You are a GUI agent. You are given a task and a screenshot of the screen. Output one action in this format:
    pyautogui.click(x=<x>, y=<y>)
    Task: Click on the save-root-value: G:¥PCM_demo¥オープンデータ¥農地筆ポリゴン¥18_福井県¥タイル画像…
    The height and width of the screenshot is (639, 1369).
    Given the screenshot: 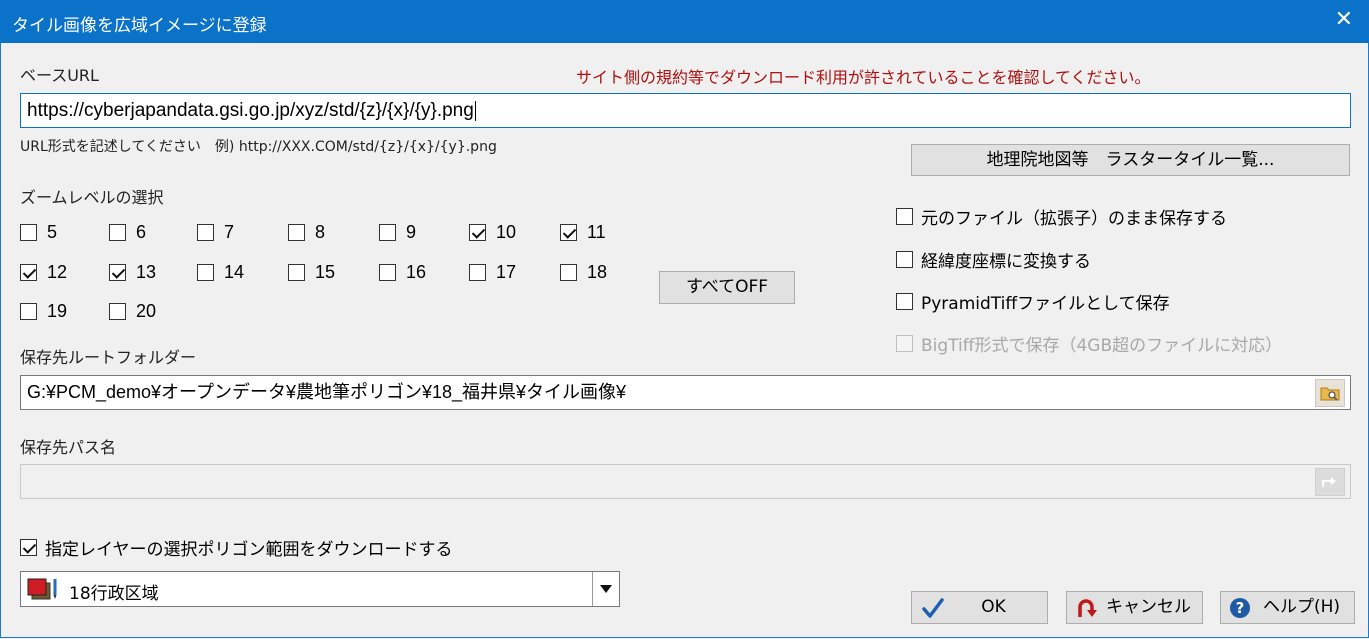 What is the action you would take?
    pyautogui.click(x=327, y=392)
    